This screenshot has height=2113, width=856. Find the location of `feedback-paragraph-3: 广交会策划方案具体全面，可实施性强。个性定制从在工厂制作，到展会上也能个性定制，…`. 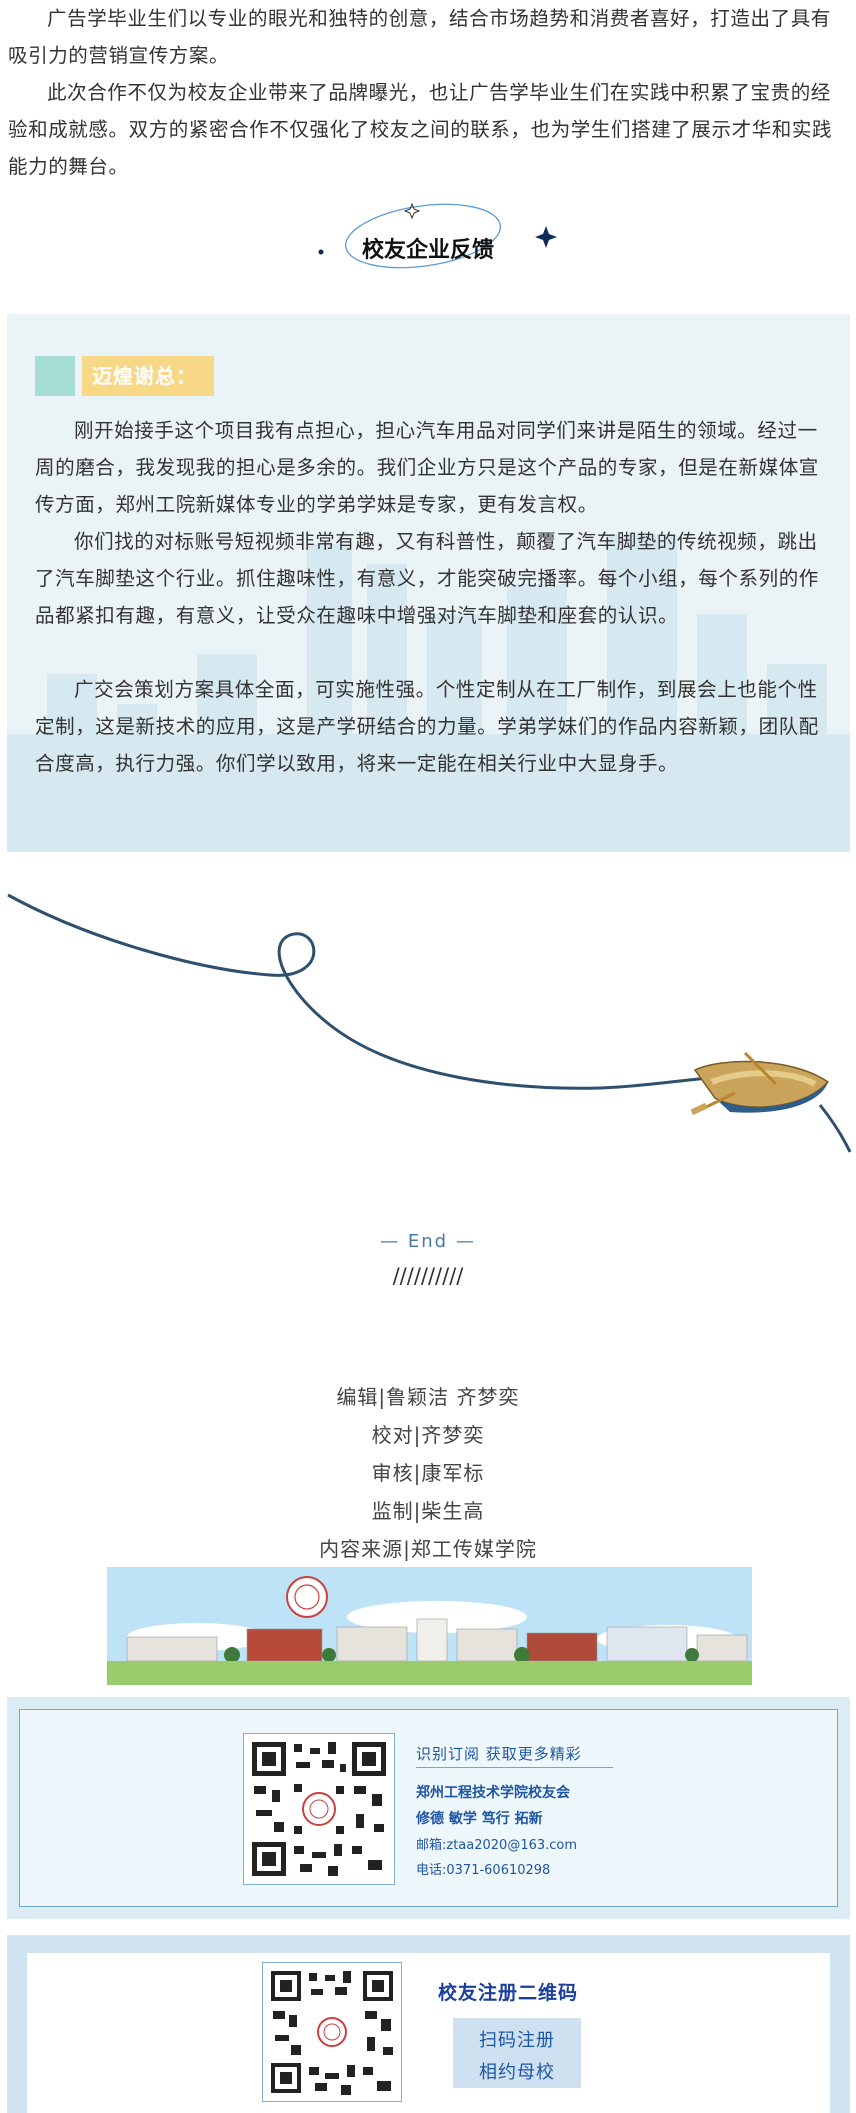

feedback-paragraph-3: 广交会策划方案具体全面，可实施性强。个性定制从在工厂制作，到展会上也能个性定制，… is located at coordinates (427, 726).